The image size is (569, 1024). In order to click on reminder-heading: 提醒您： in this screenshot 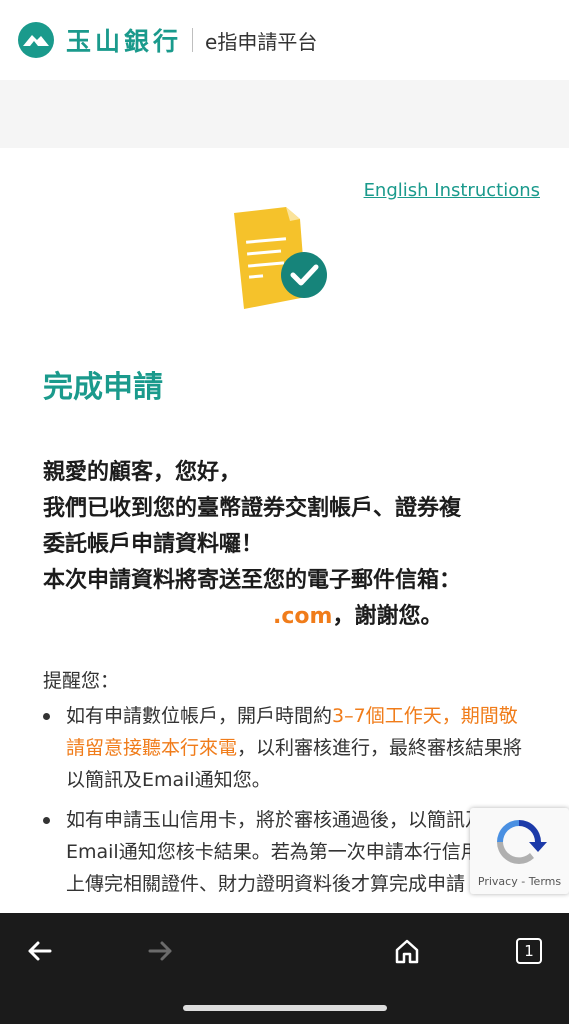, I will do `click(81, 681)`.